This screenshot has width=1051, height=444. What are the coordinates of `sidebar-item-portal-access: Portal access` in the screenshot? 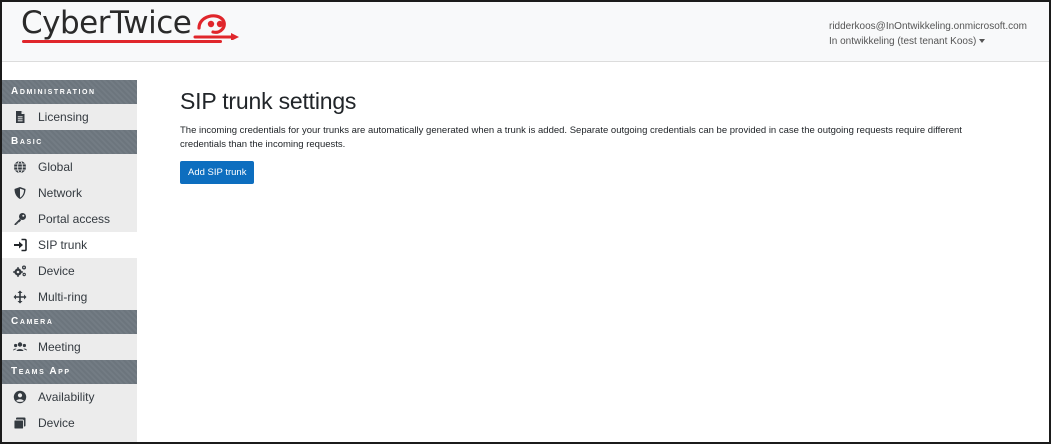 It's located at (69, 219).